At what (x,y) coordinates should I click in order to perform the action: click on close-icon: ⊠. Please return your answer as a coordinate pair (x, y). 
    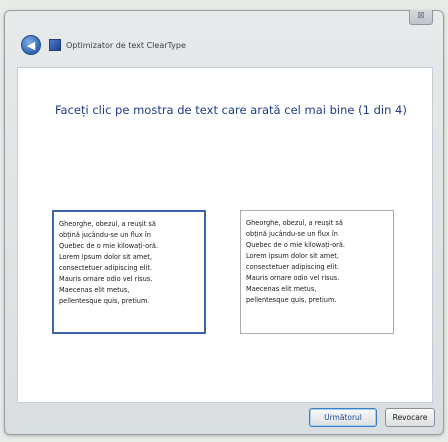
    Looking at the image, I should click on (421, 16).